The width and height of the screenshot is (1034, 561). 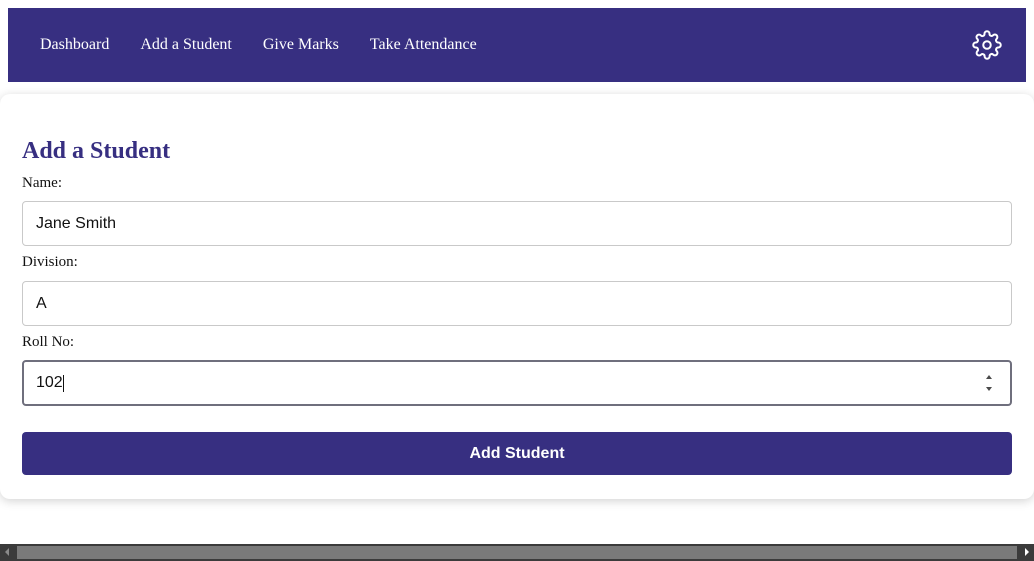 What do you see at coordinates (48, 342) in the screenshot?
I see `roll-no-label: Roll No:` at bounding box center [48, 342].